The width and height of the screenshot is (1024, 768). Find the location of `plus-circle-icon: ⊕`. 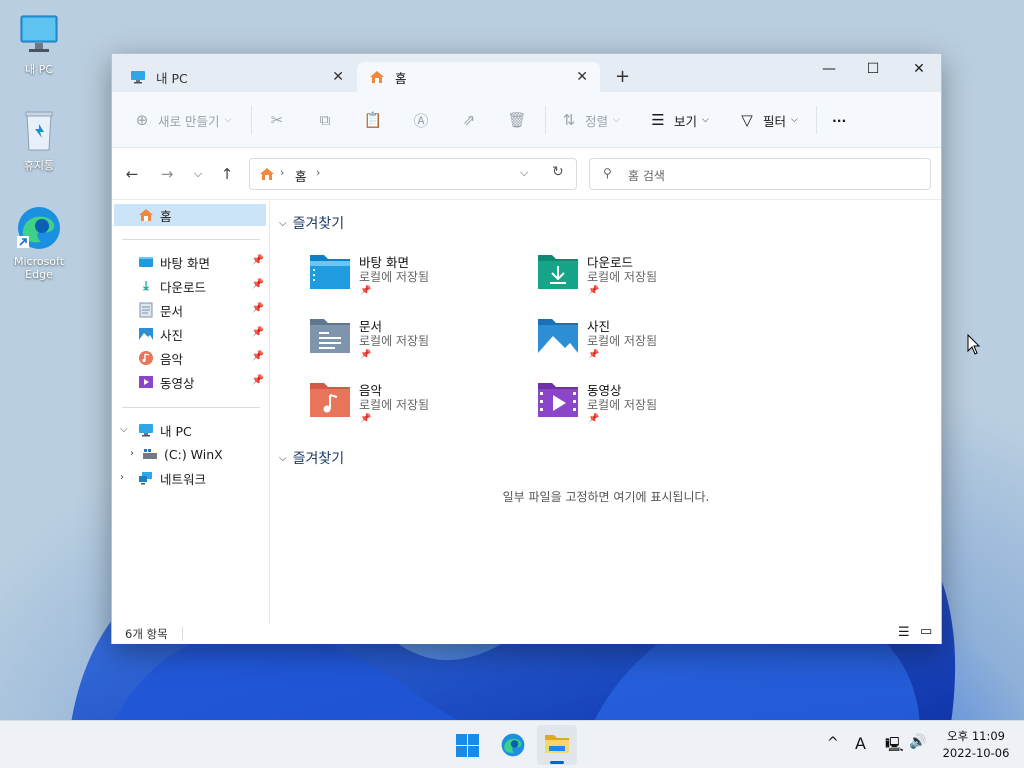

plus-circle-icon: ⊕ is located at coordinates (142, 120).